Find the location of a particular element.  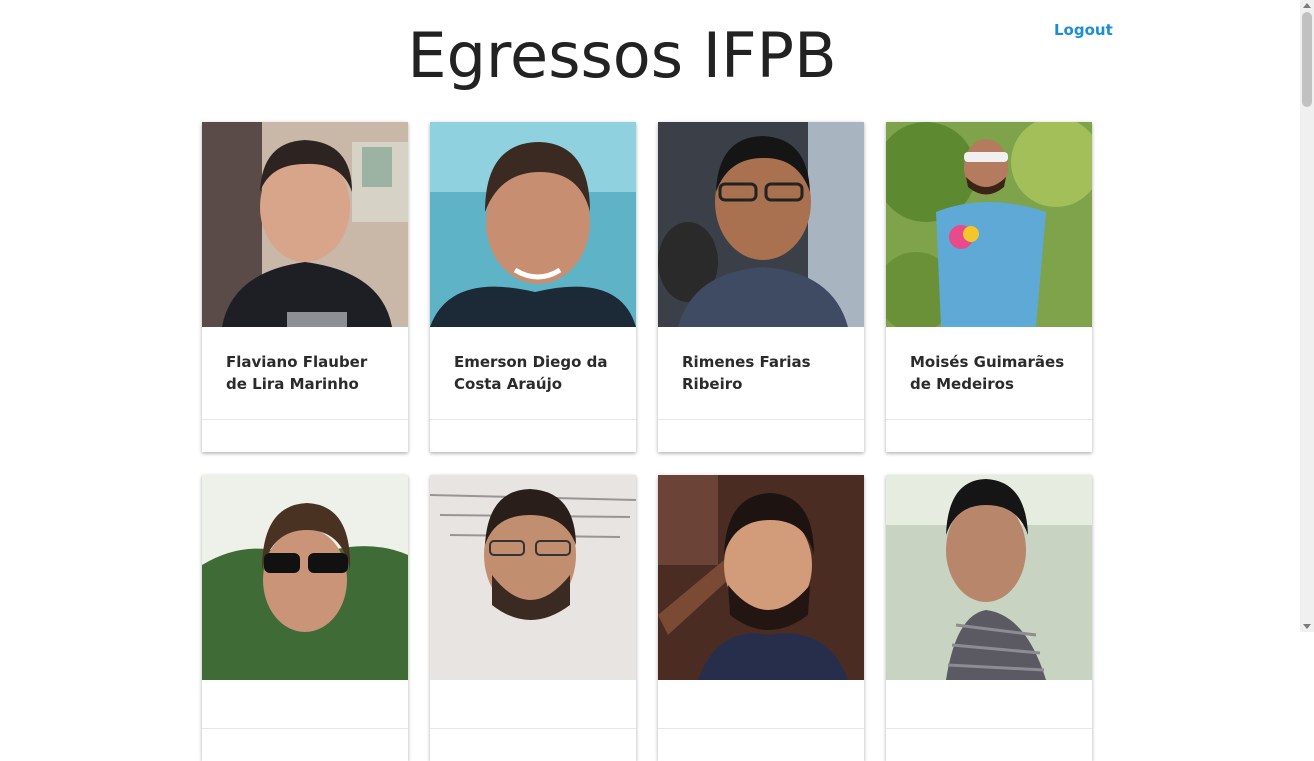

scroll-down-arrow-icon is located at coordinates (1307, 626).